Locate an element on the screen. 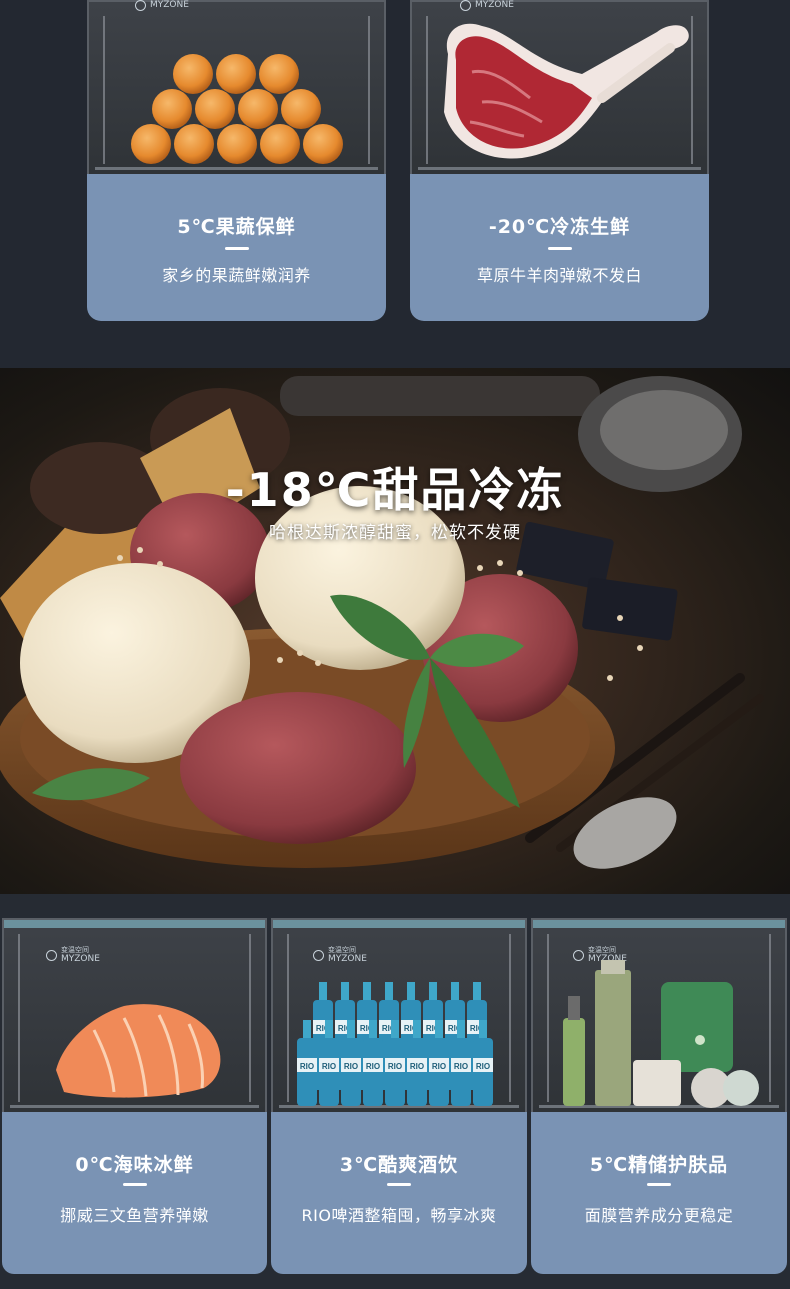 This screenshot has height=1289, width=790. card-caption: 5℃精储护肤品 面膜营养成分更稳定 is located at coordinates (659, 1193).